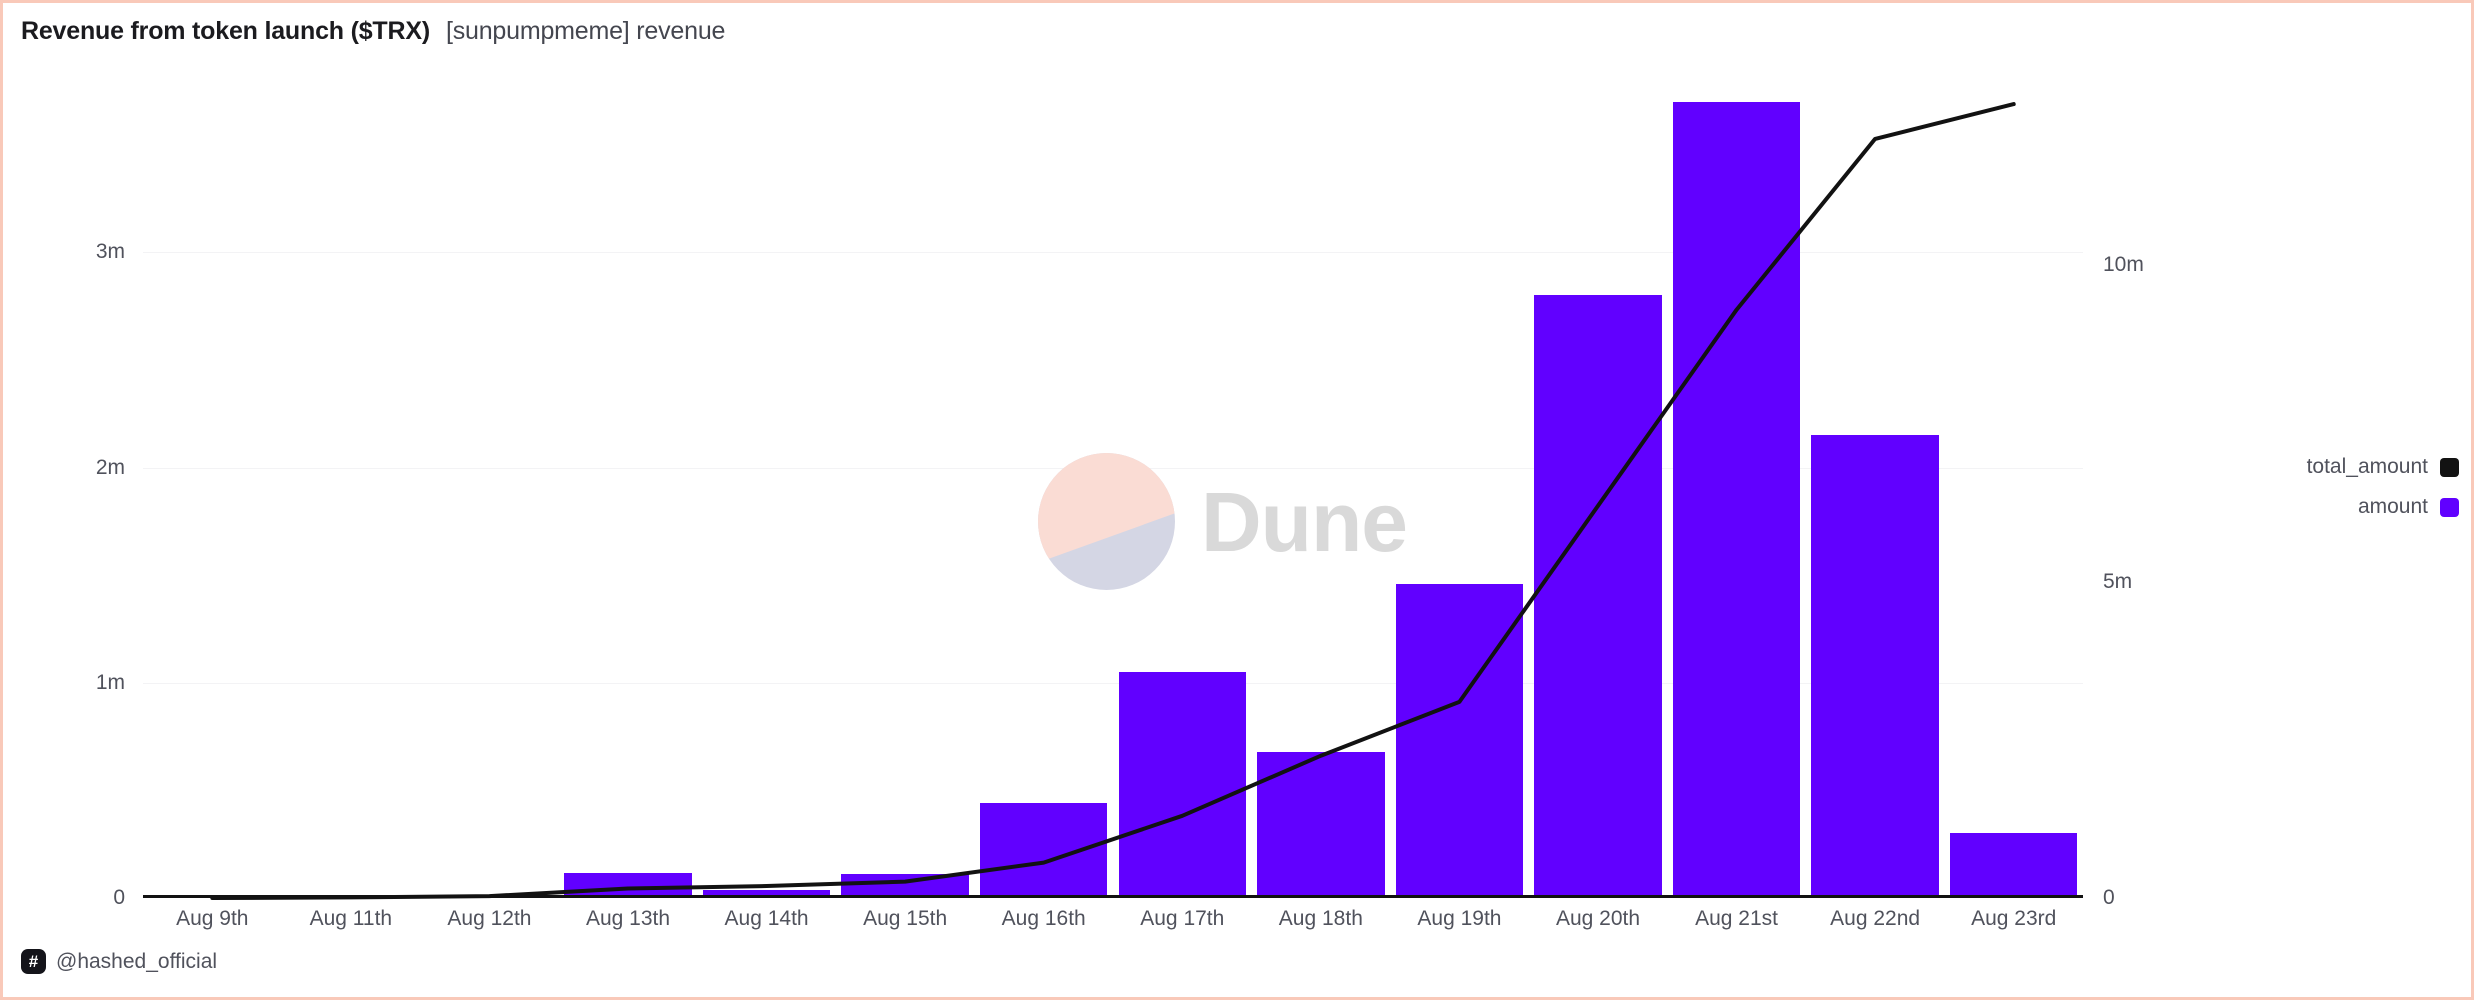 This screenshot has height=1000, width=2474. I want to click on chart-legend: total_amountamount, so click(2361, 487).